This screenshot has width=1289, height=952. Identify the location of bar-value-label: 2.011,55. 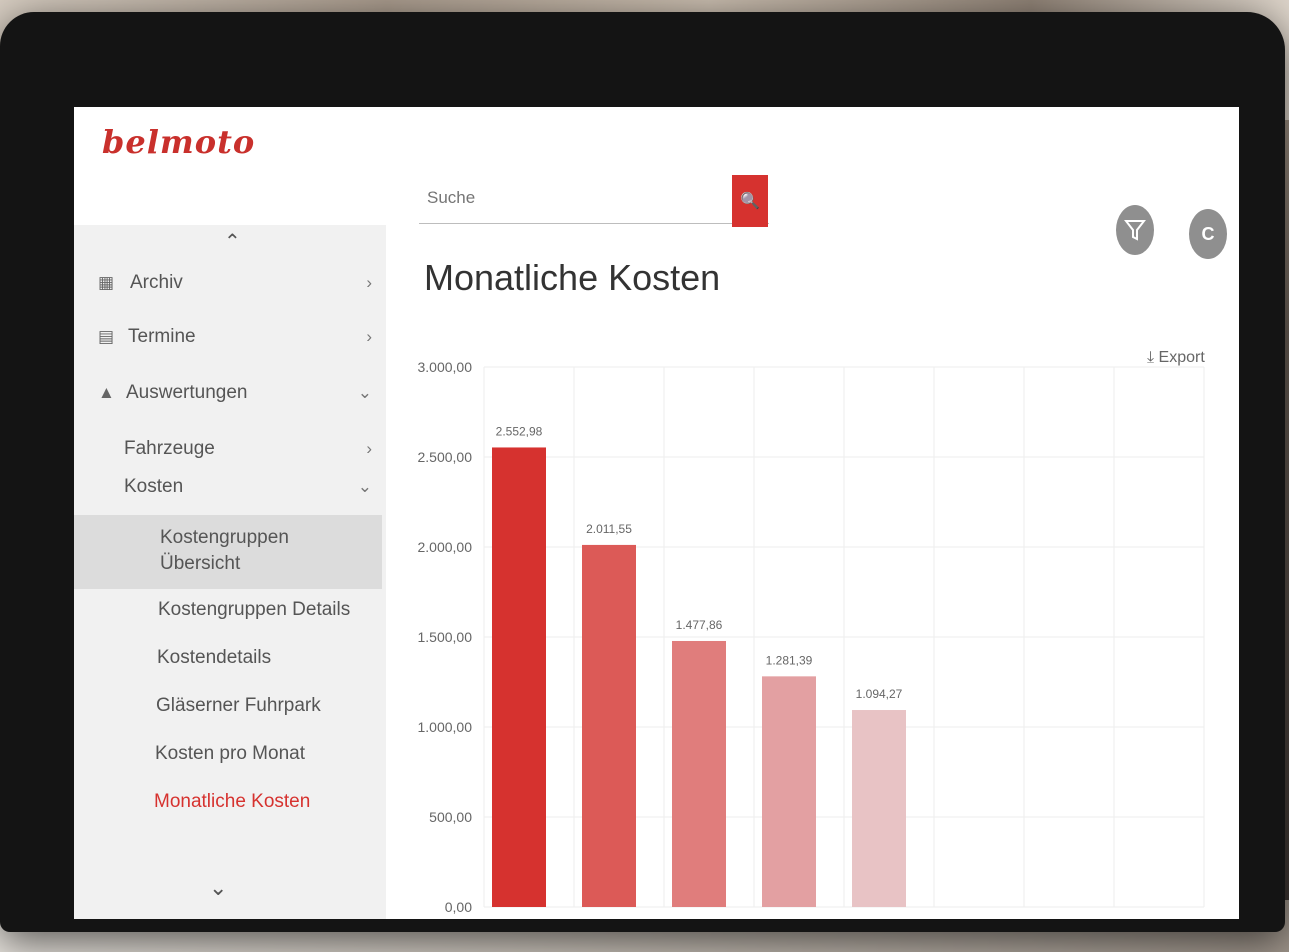
(609, 529).